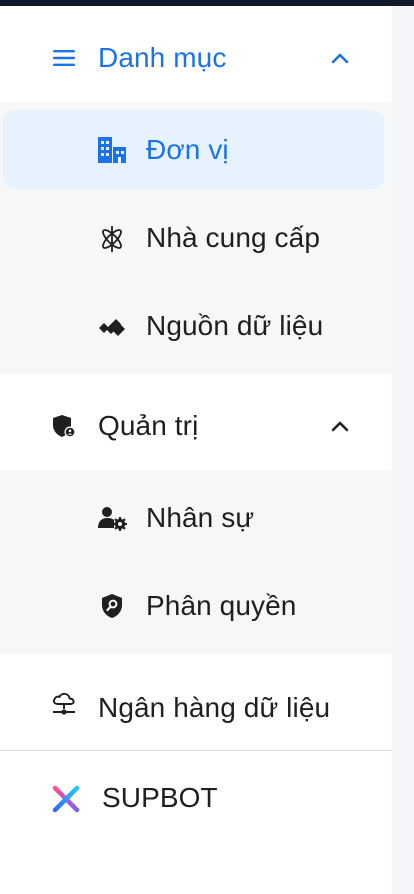 This screenshot has height=894, width=414. I want to click on user-gear-icon, so click(112, 519).